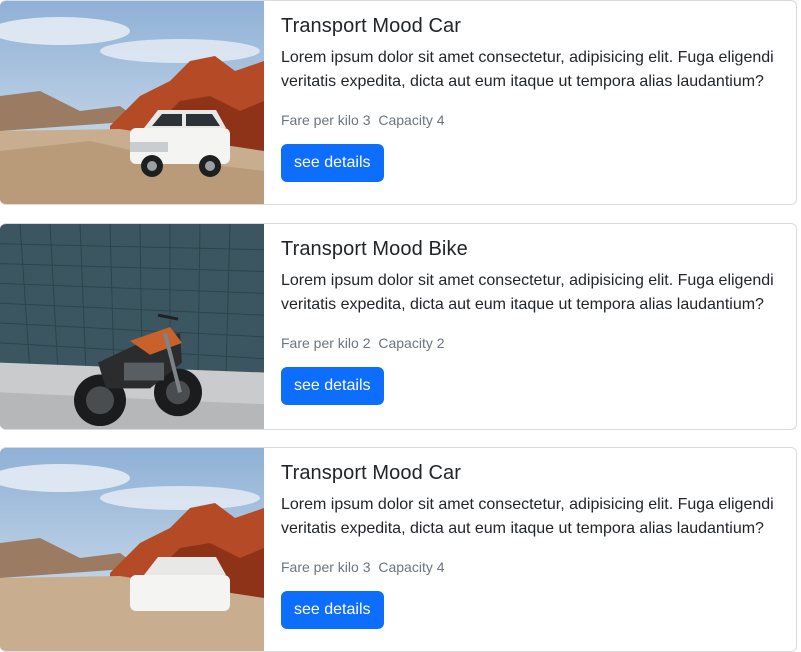 The height and width of the screenshot is (652, 801). I want to click on fare-label: Fare per kilo 2, so click(326, 343).